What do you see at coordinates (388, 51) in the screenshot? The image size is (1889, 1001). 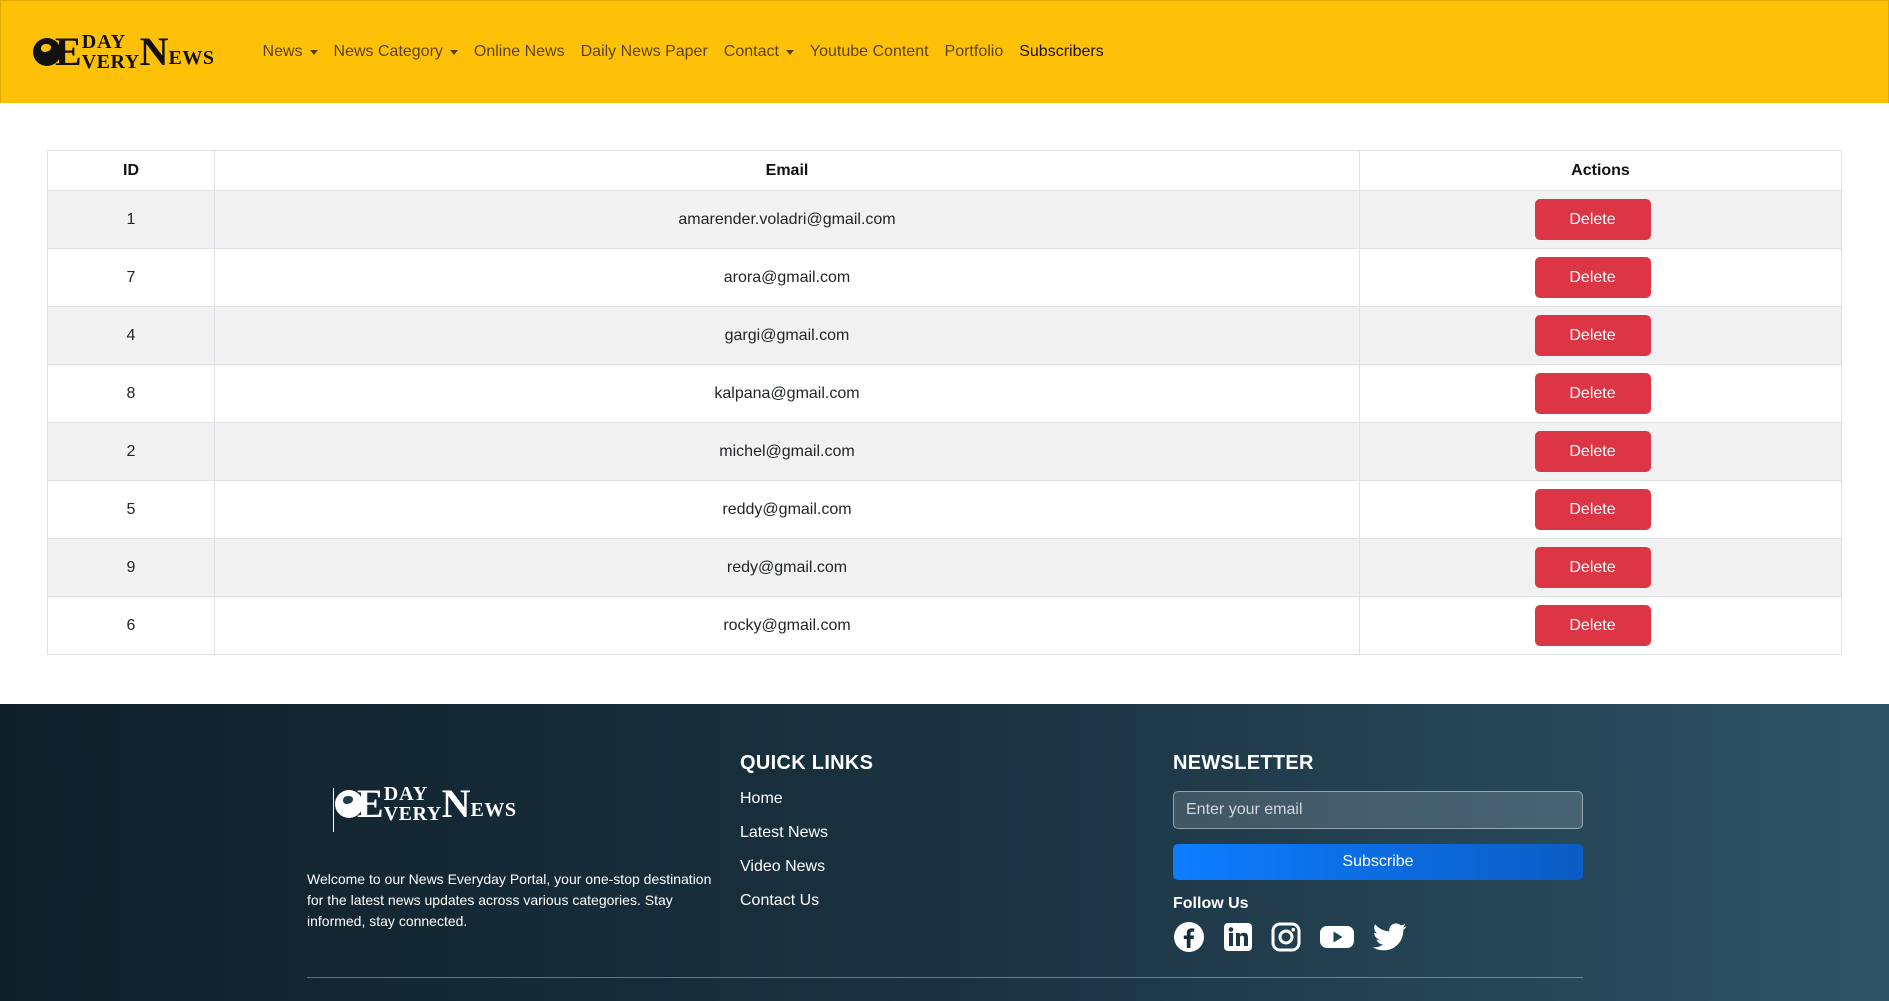 I see `nav-item-label: News Category` at bounding box center [388, 51].